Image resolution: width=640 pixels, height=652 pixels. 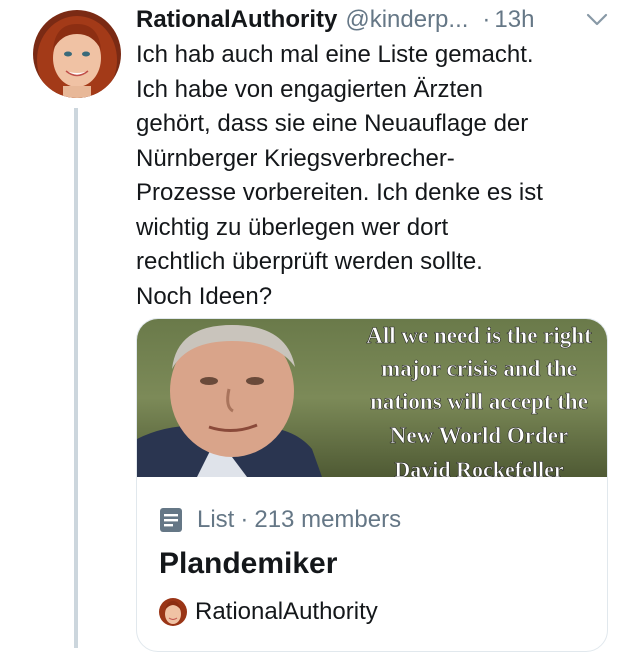 What do you see at coordinates (248, 564) in the screenshot?
I see `list-title: Plandemiker` at bounding box center [248, 564].